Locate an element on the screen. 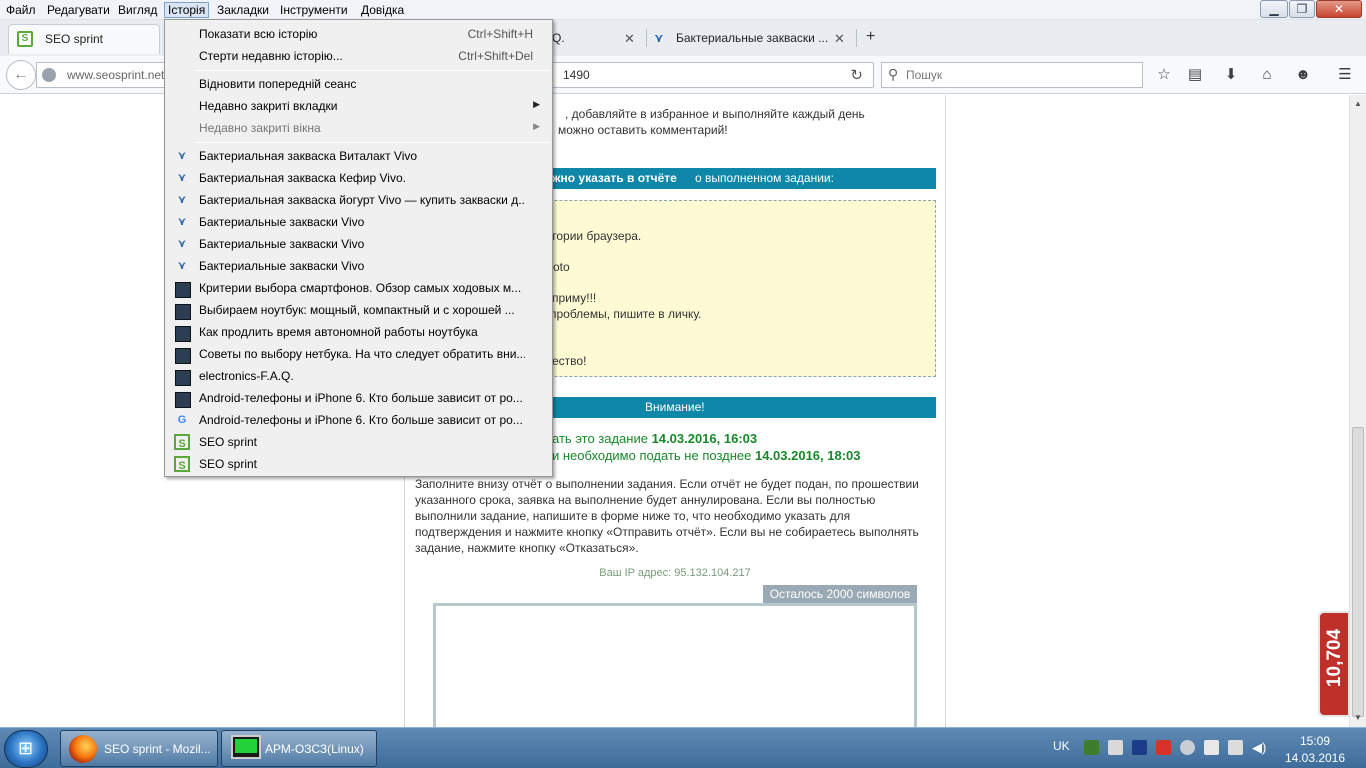 This screenshot has width=1366, height=768. taskbar-arm: АРМ-ОЗСЗ(Linux) is located at coordinates (299, 748).